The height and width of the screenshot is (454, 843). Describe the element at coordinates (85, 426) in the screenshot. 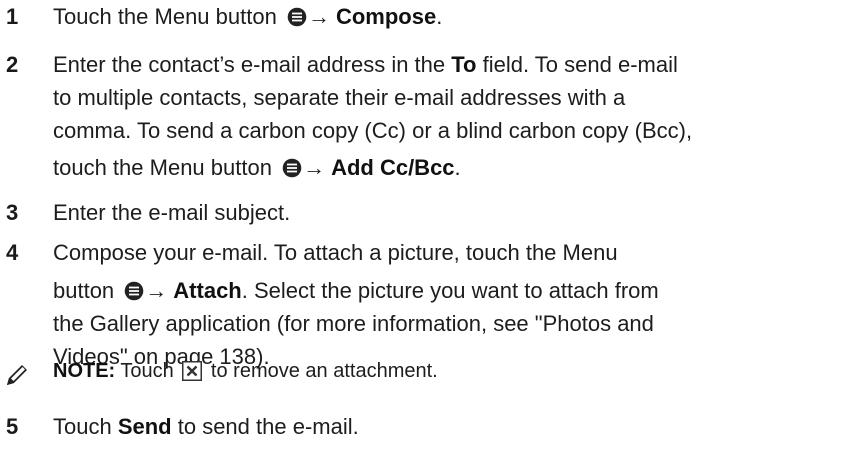

I see `step-text: Touch` at that location.